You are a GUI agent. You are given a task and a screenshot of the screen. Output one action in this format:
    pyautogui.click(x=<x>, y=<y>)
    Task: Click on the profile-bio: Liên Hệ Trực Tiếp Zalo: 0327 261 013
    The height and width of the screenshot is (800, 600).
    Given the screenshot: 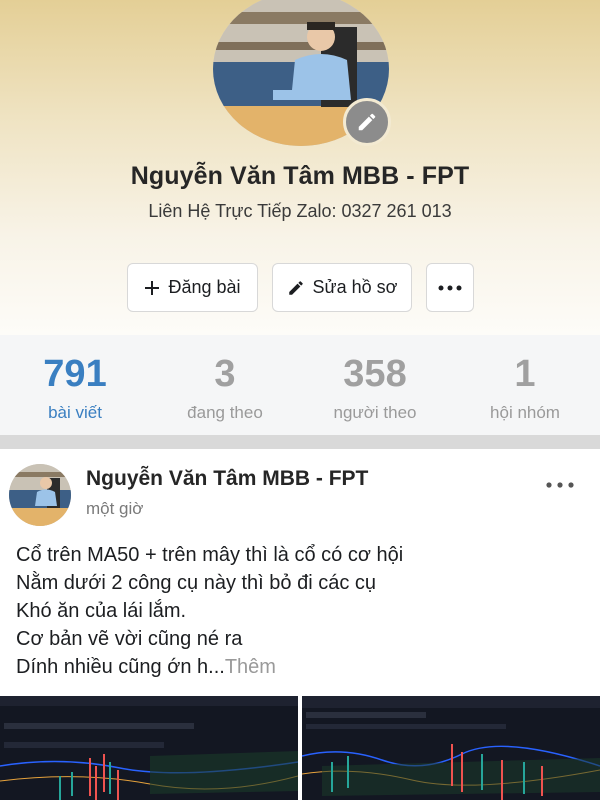 What is the action you would take?
    pyautogui.click(x=300, y=211)
    